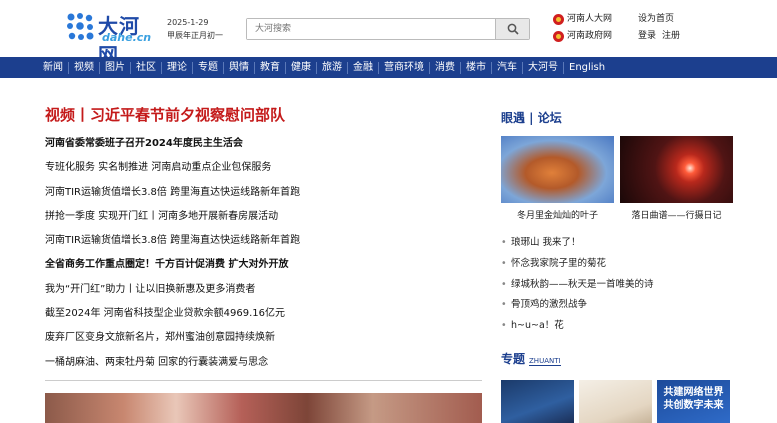  Describe the element at coordinates (445, 67) in the screenshot. I see `nav-item: 消费` at that location.